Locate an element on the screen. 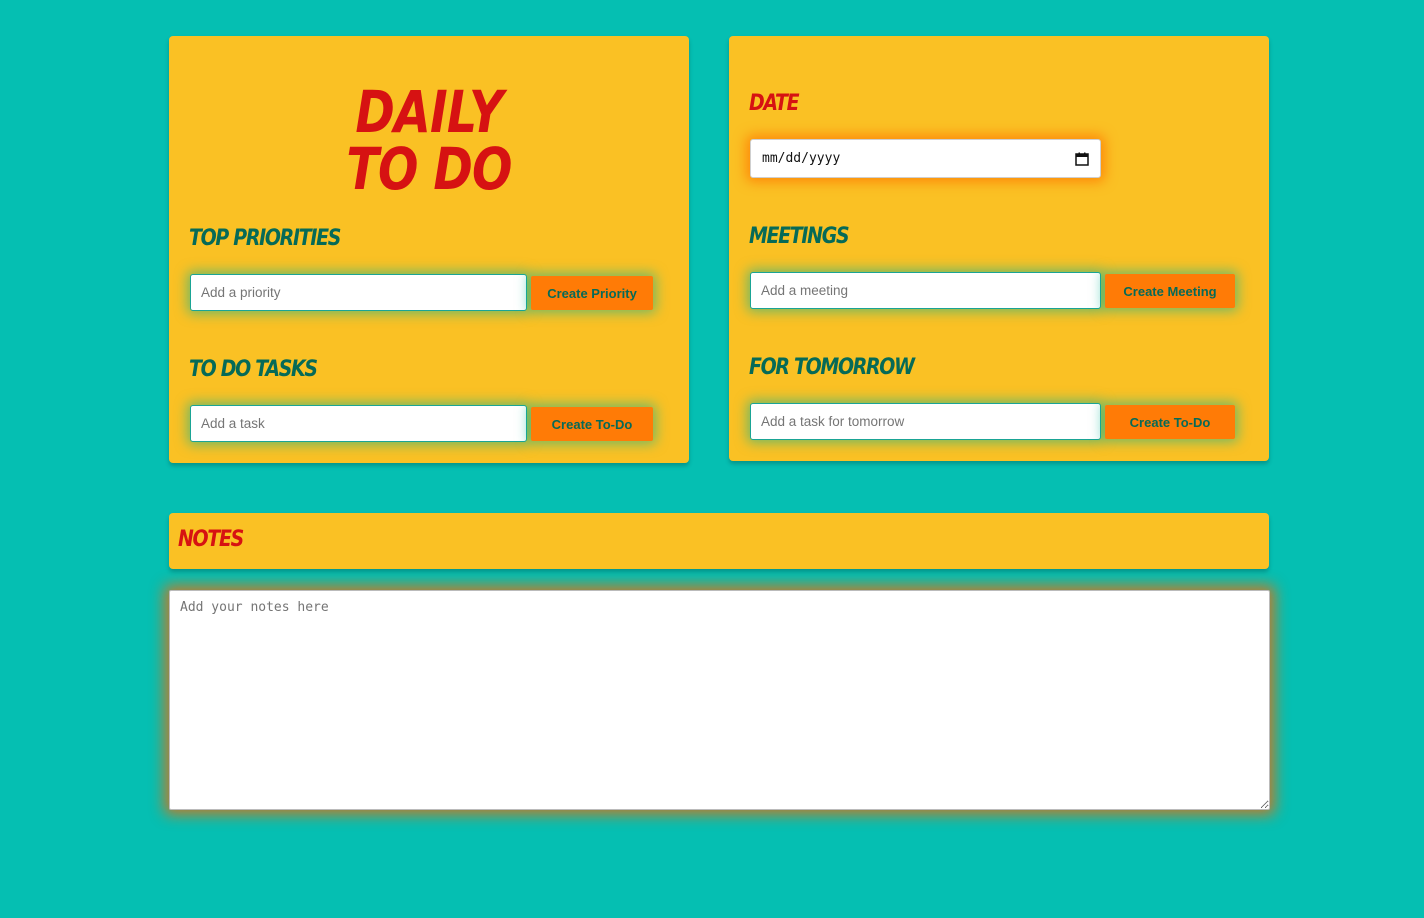 The height and width of the screenshot is (918, 1424). create-todo-button: Create To-Do is located at coordinates (592, 424).